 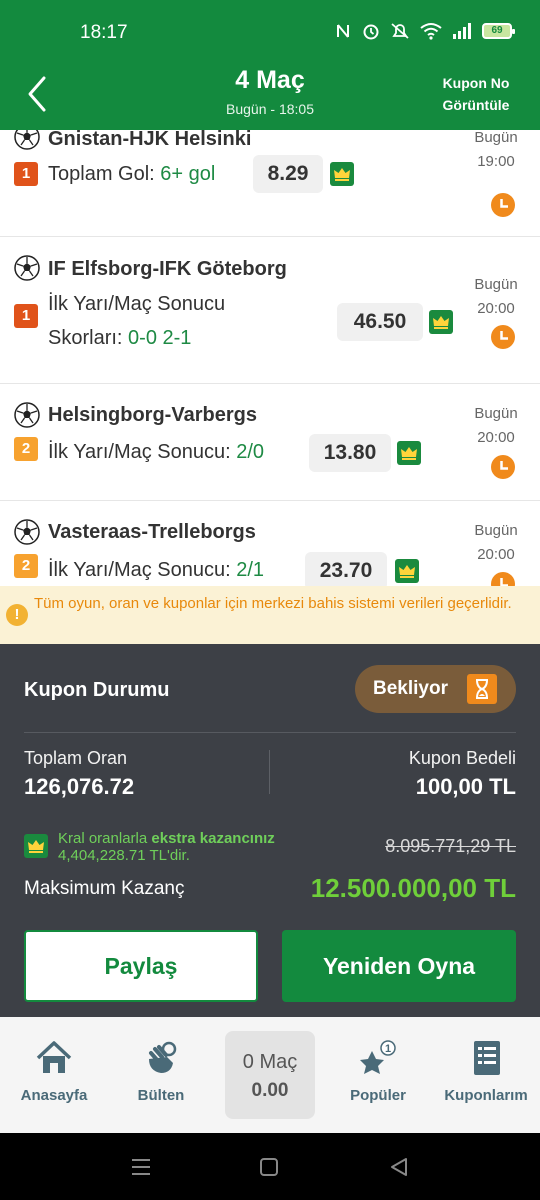 I want to click on nfc-icon, so click(x=343, y=31).